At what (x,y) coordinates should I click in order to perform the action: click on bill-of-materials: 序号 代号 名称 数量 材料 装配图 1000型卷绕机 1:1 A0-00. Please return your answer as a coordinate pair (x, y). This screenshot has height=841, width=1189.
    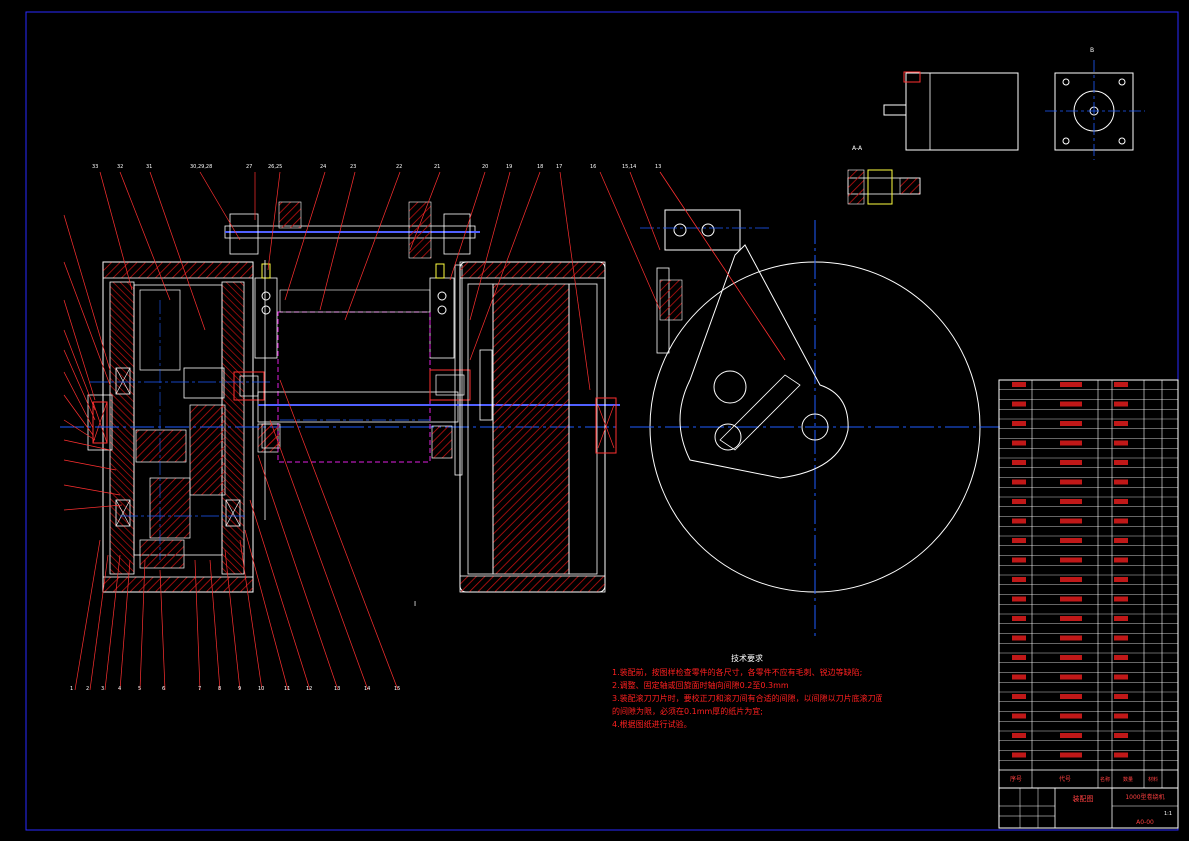
    Looking at the image, I should click on (1088, 604).